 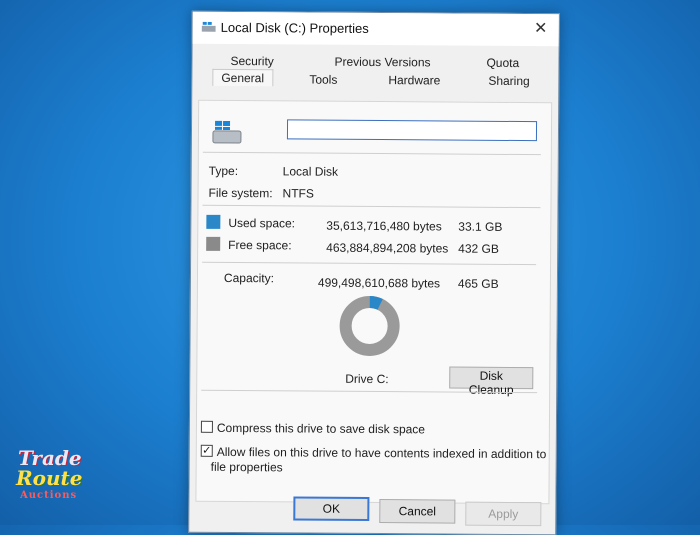 I want to click on capacity-label: Capacity:, so click(x=249, y=278).